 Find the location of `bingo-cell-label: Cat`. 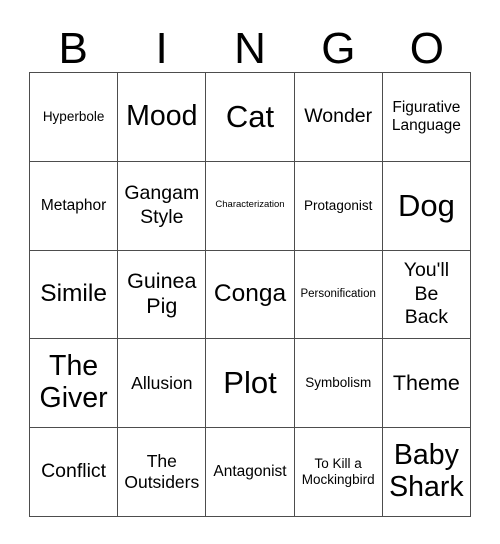

bingo-cell-label: Cat is located at coordinates (250, 116).